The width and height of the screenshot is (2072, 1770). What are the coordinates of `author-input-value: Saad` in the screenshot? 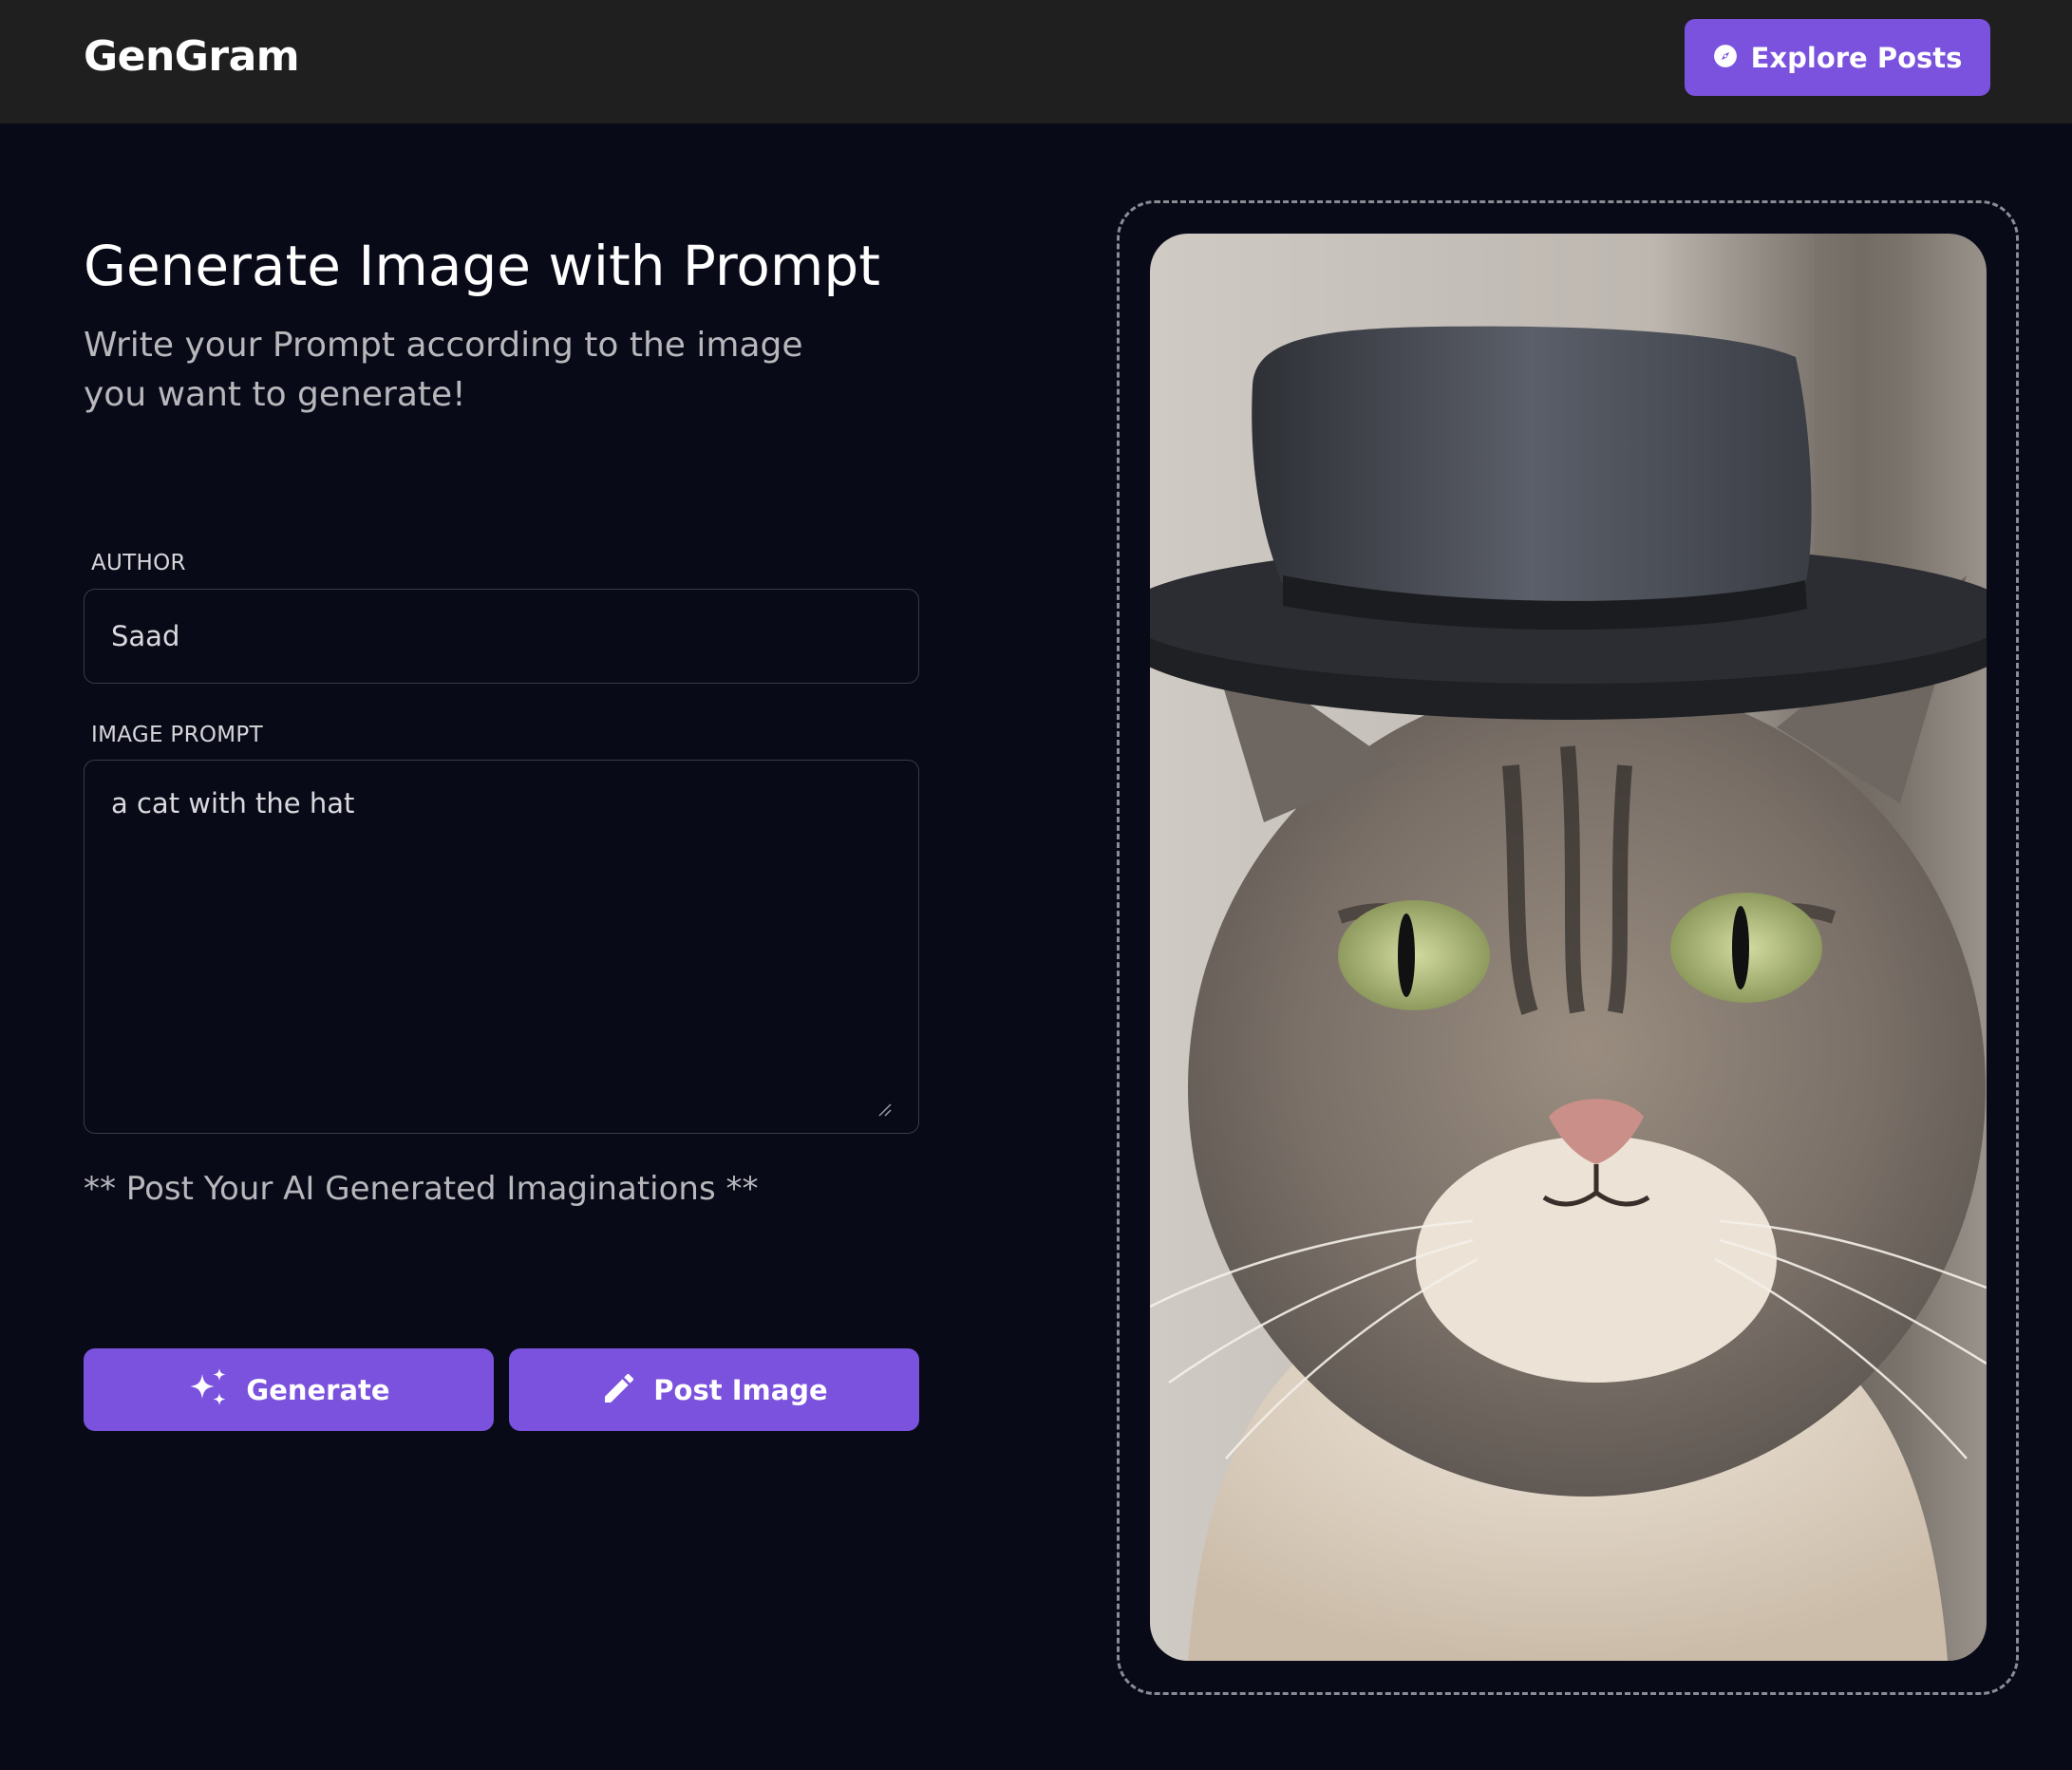 It's located at (145, 636).